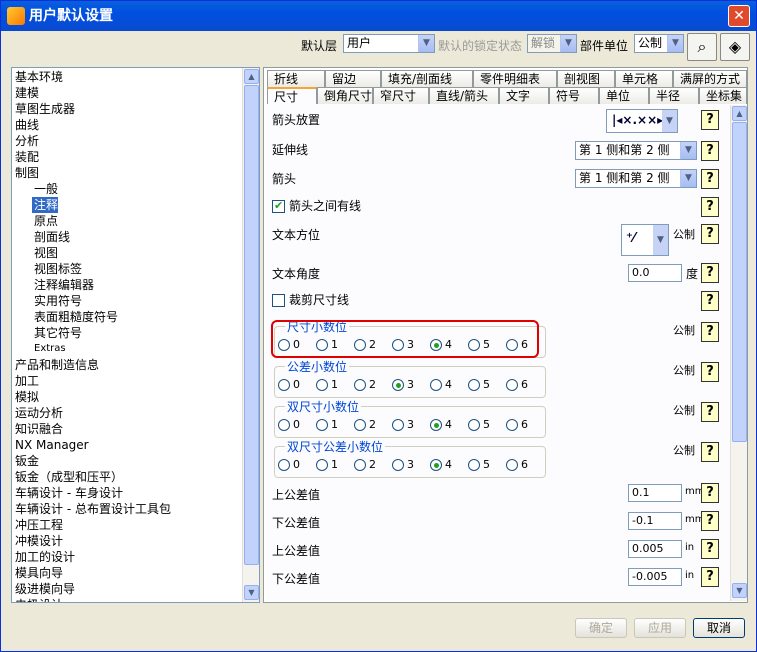  I want to click on tree-item: 表面粗糙度符号, so click(75, 317).